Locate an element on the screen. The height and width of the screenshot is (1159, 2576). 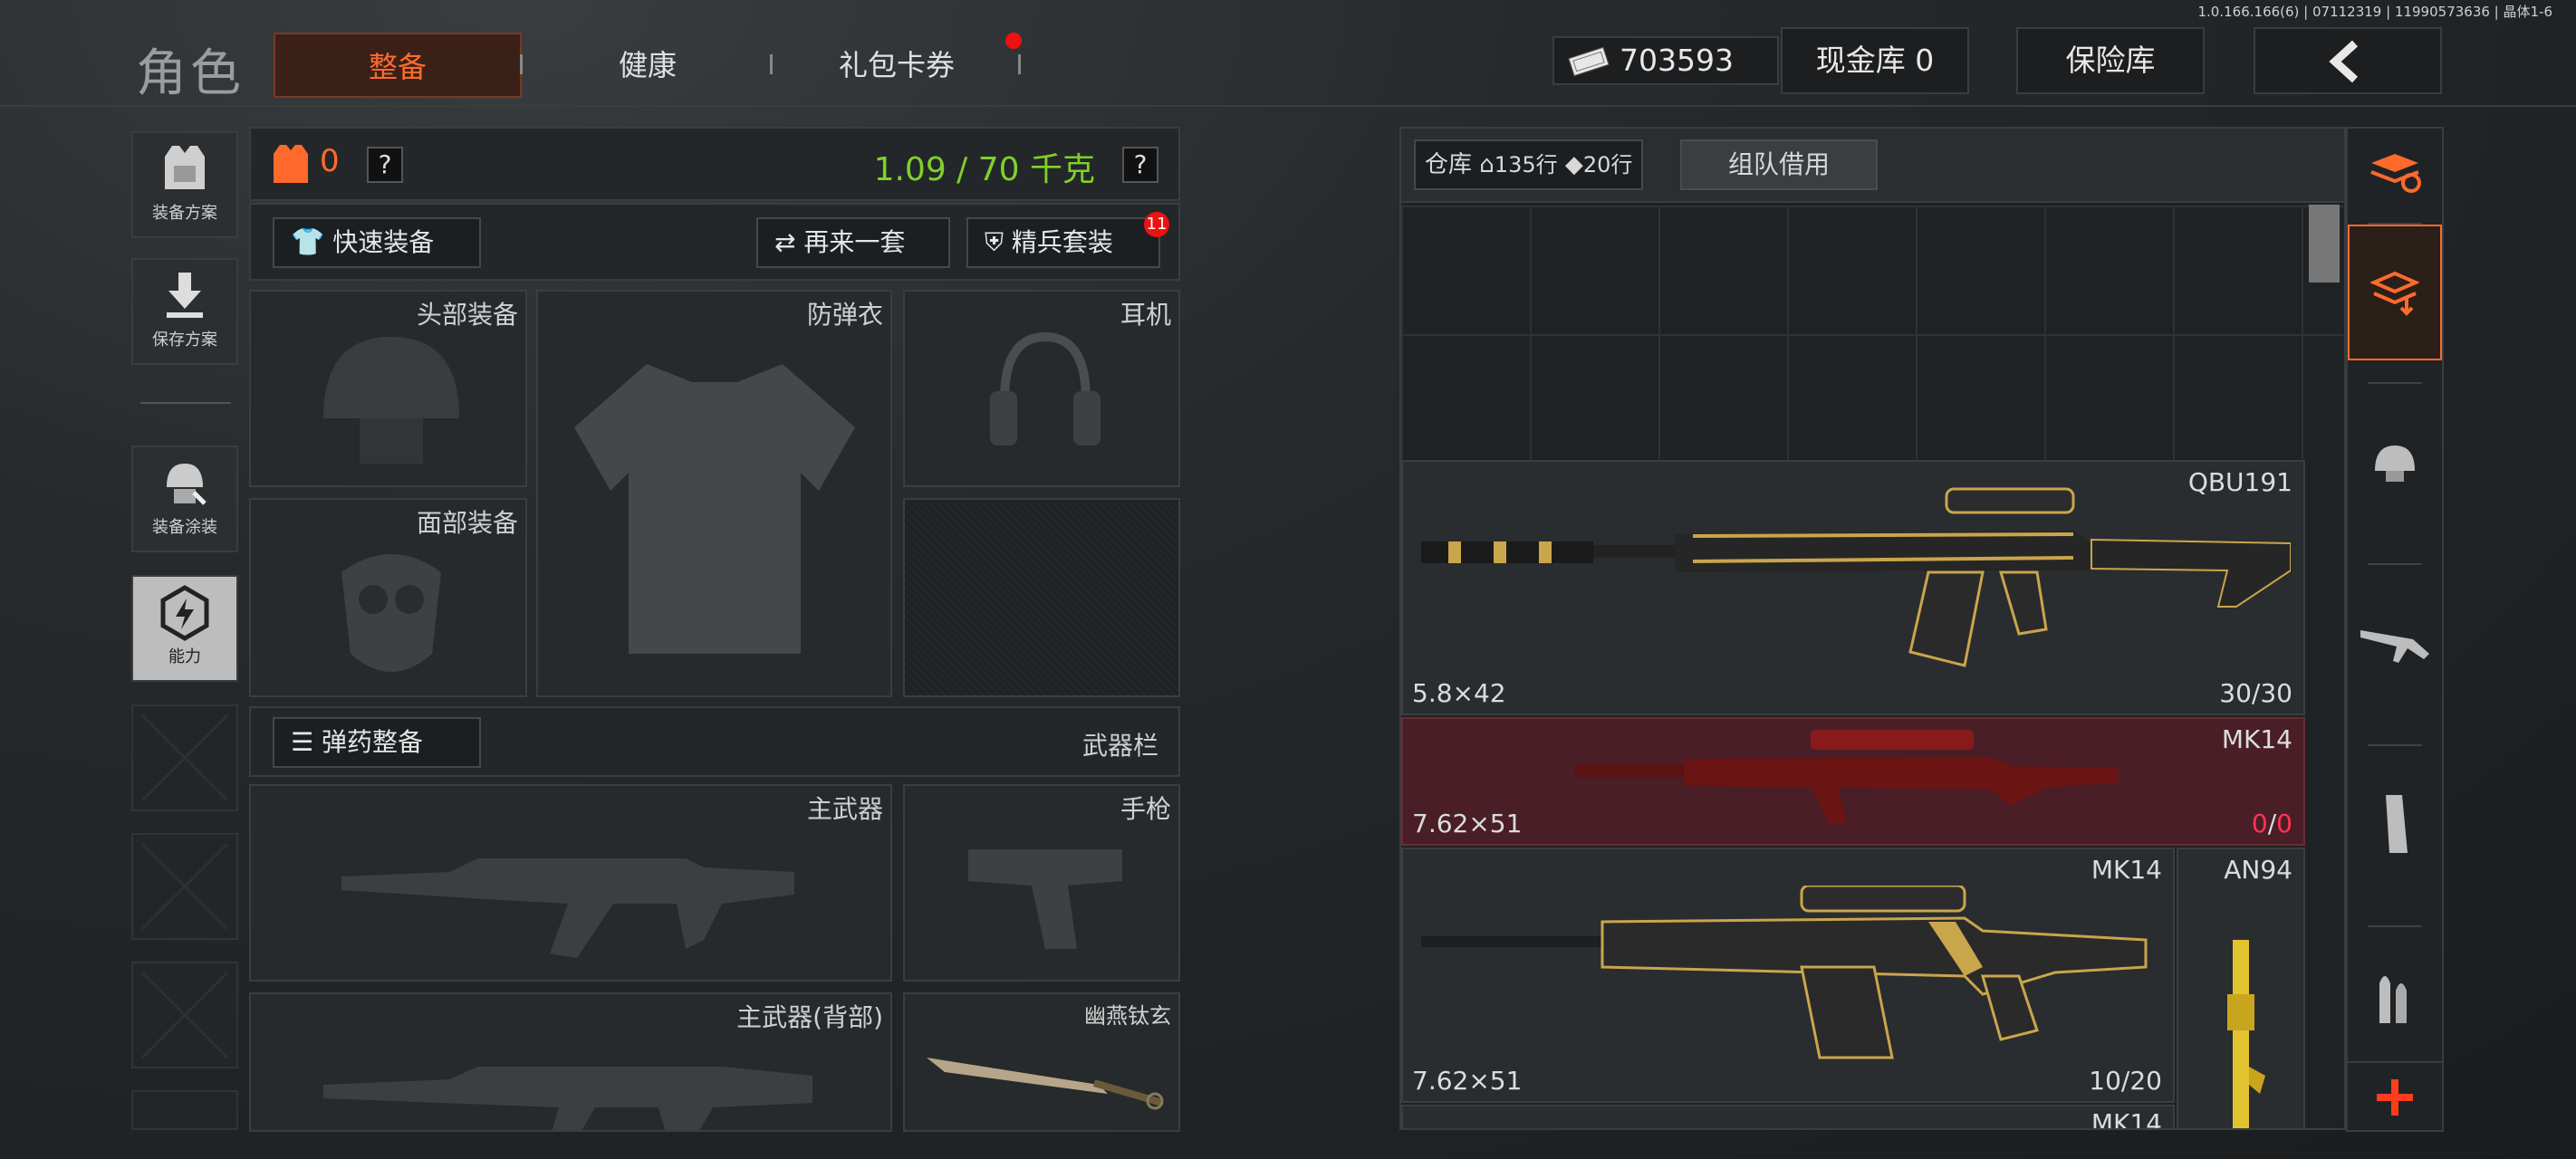
ammo-setup-button: ☰ 弹药整备 is located at coordinates (377, 742).